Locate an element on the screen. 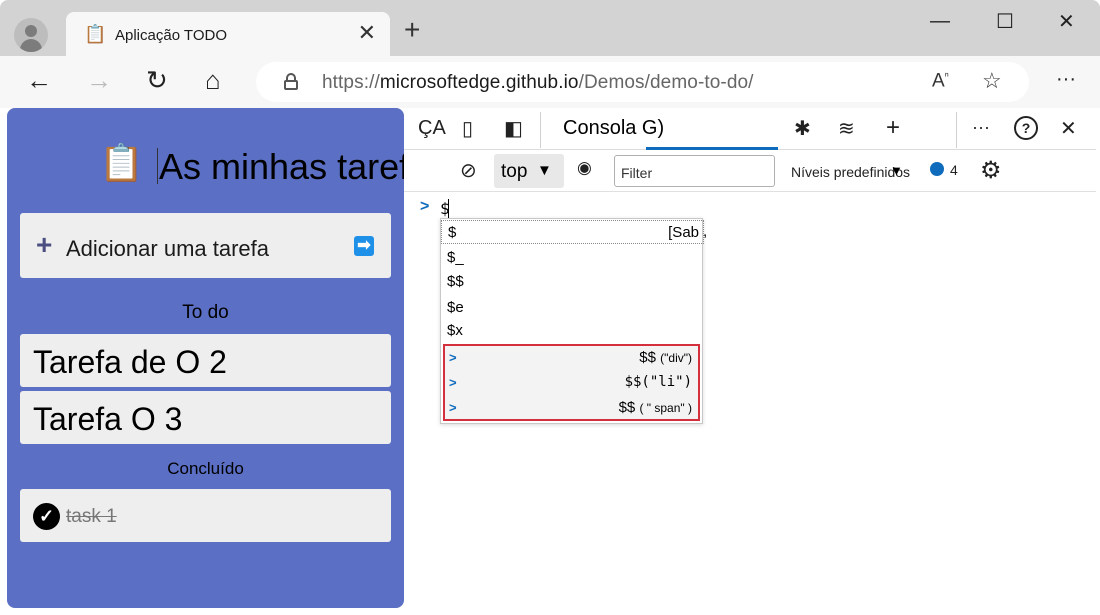 The image size is (1100, 615). device-emulation-icon: ▯ is located at coordinates (467, 128).